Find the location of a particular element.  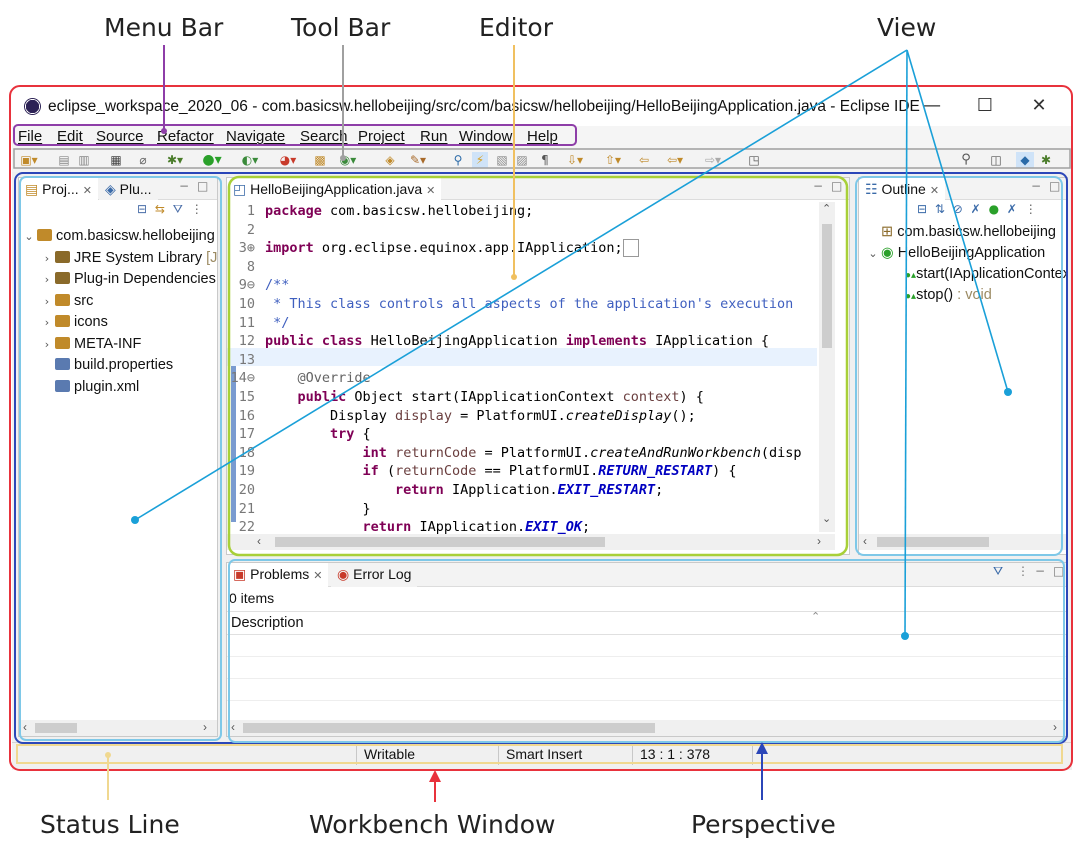

scroll-down-icon: ⌄ is located at coordinates (826, 518).